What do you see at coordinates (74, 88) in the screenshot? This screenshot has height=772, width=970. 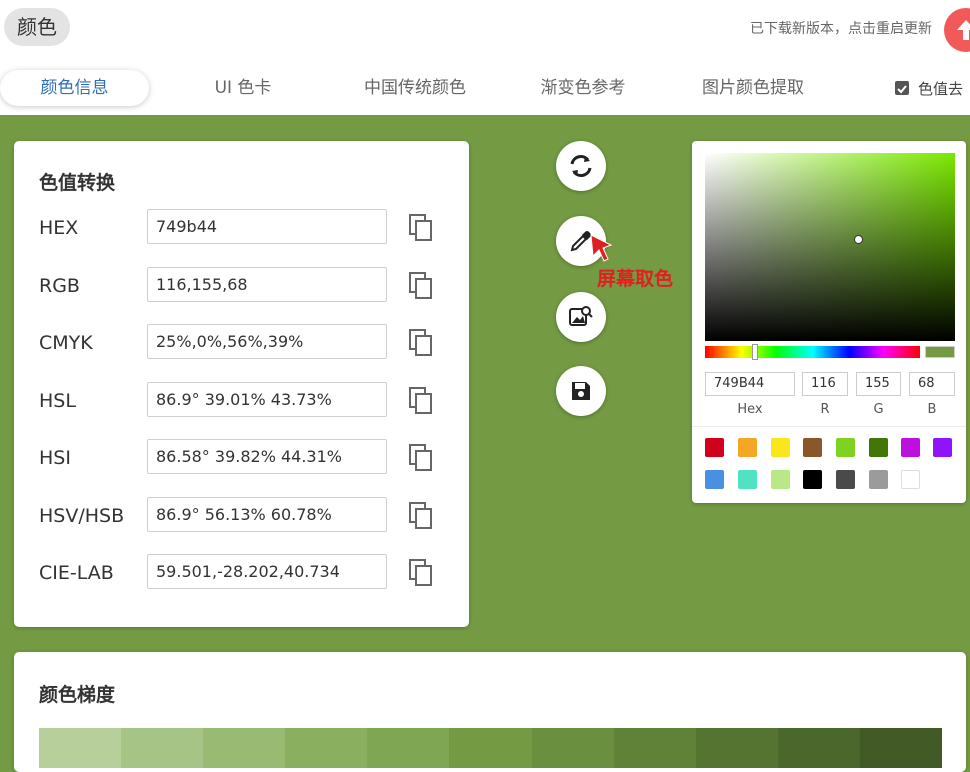 I see `tab-color-info: 颜色信息` at bounding box center [74, 88].